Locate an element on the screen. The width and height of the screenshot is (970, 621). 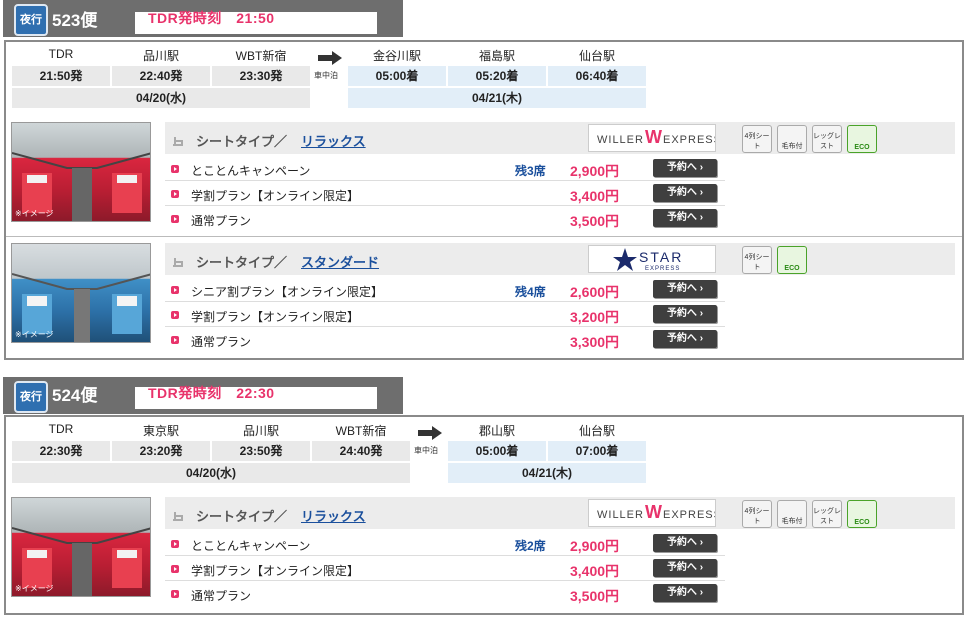
seat-type-link: スタンダード is located at coordinates (340, 261).